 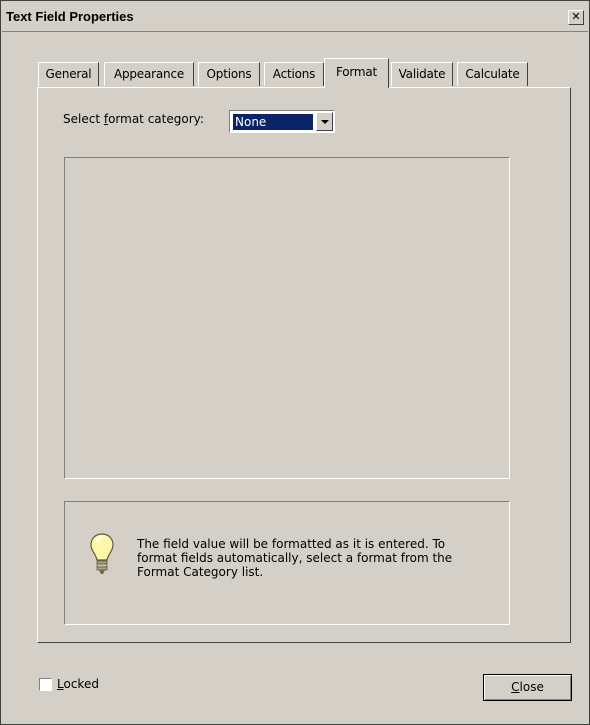 What do you see at coordinates (324, 121) in the screenshot?
I see `chevron-down-icon` at bounding box center [324, 121].